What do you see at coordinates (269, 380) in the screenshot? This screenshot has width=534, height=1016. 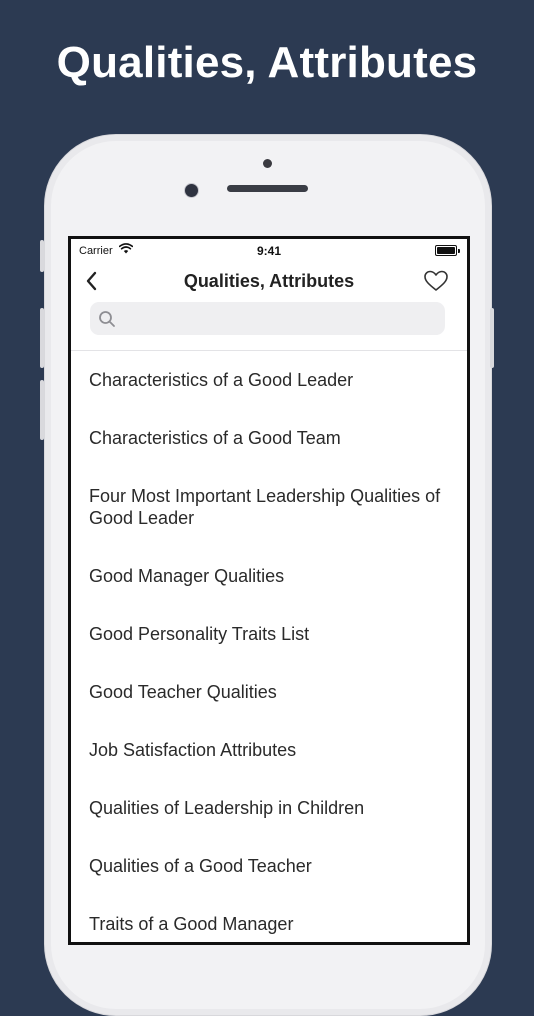 I see `list-item: Characteristics of a Good Leader` at bounding box center [269, 380].